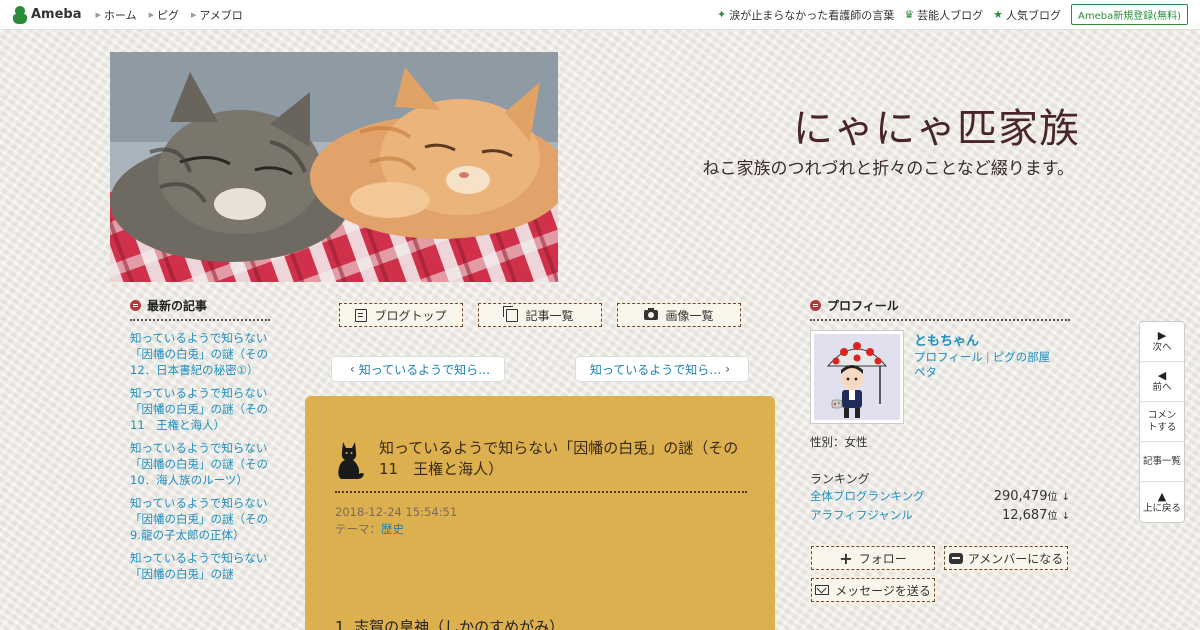  I want to click on camera-icon, so click(651, 314).